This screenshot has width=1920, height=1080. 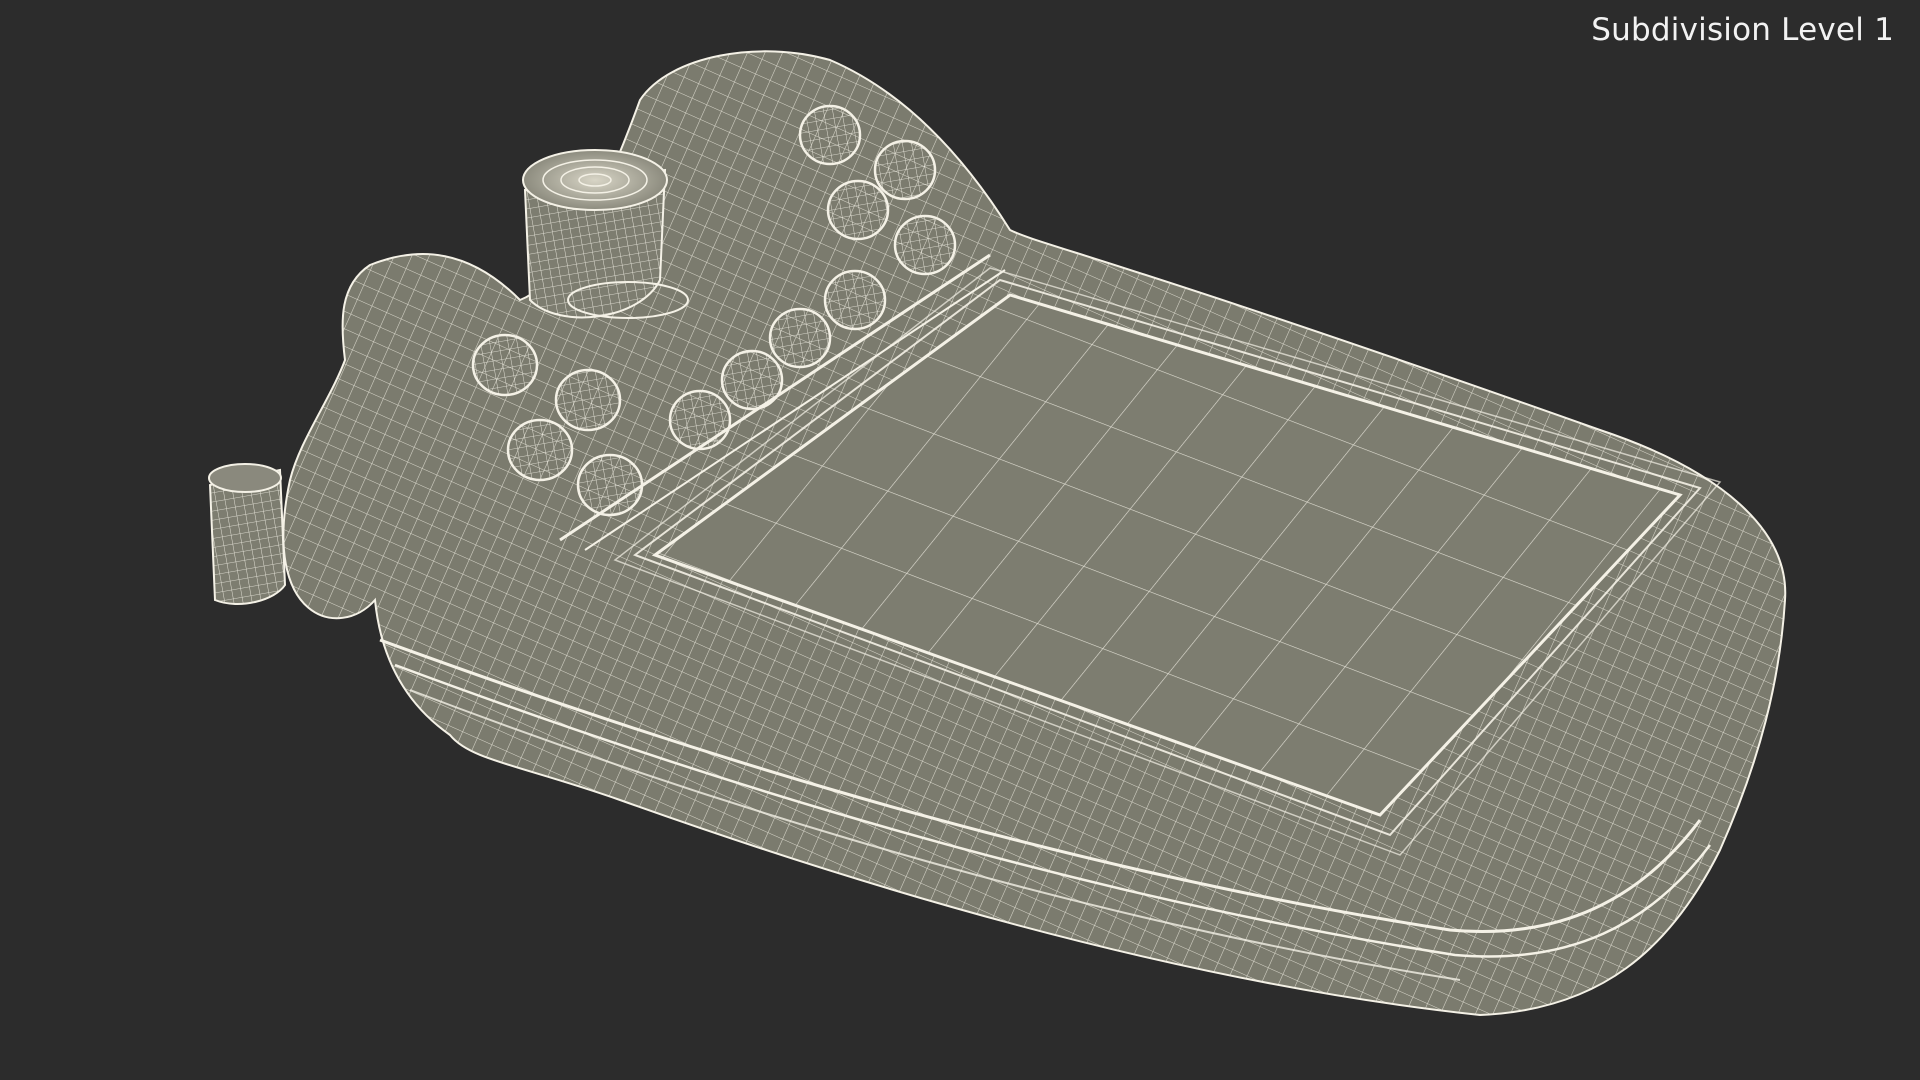 What do you see at coordinates (247, 534) in the screenshot?
I see `cable-connector` at bounding box center [247, 534].